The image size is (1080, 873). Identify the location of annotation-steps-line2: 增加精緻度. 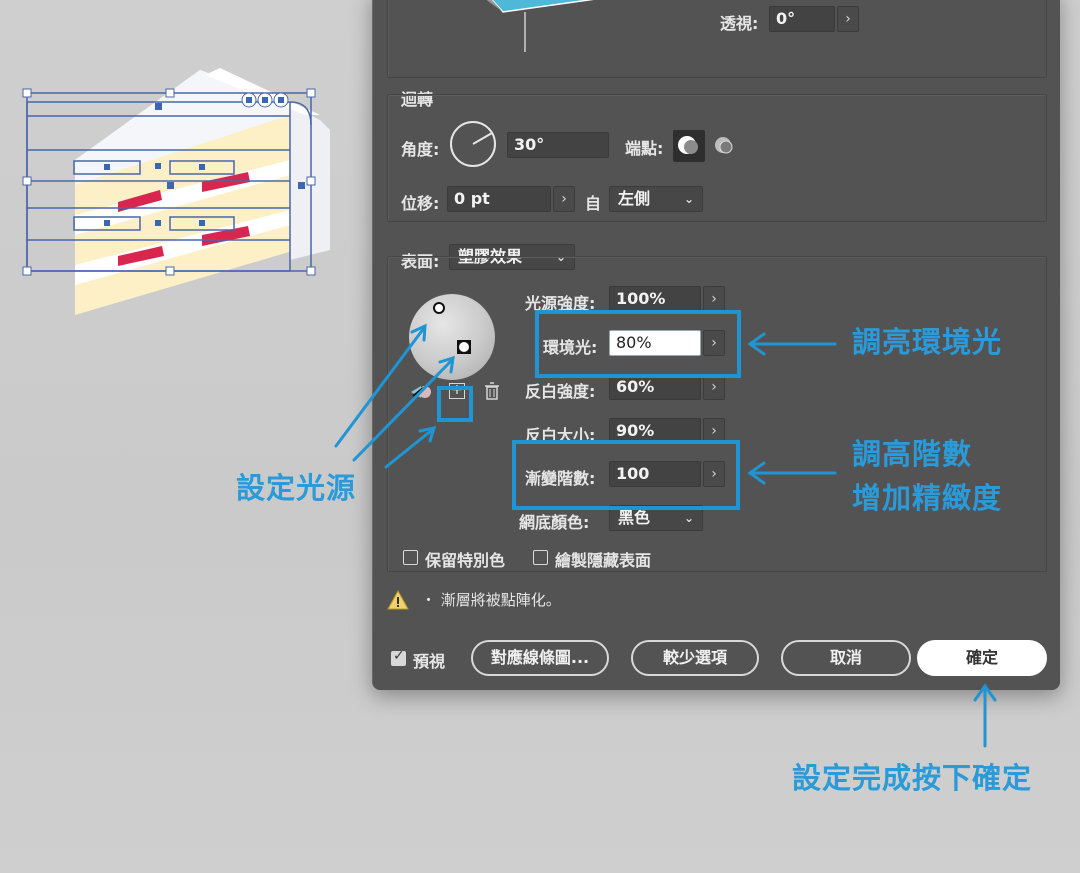
(927, 498).